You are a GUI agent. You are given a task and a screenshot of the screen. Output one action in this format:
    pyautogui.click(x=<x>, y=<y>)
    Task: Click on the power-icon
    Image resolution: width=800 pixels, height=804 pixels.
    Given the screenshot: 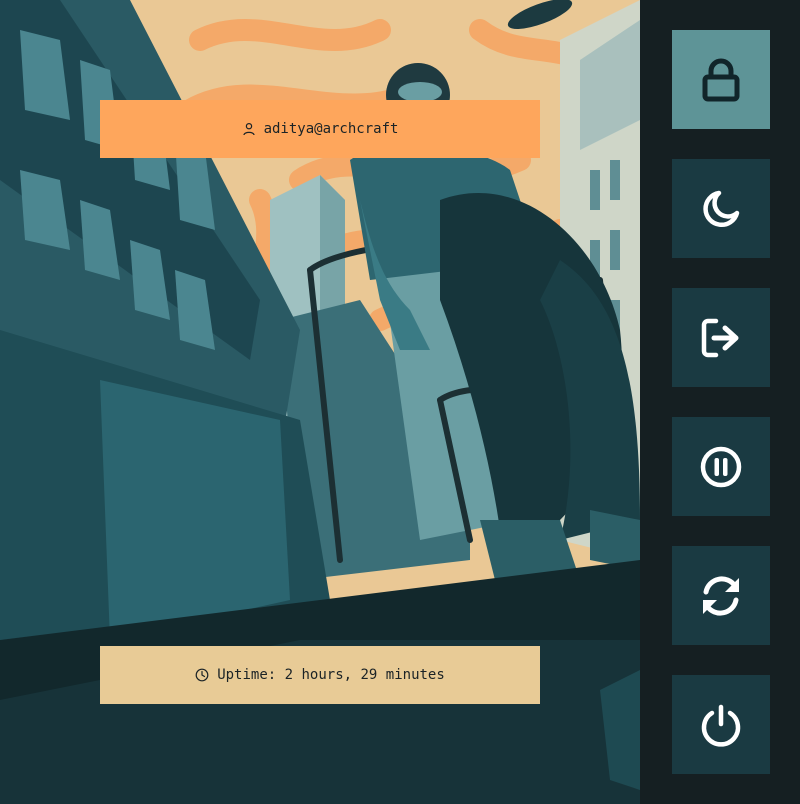 What is the action you would take?
    pyautogui.click(x=721, y=725)
    